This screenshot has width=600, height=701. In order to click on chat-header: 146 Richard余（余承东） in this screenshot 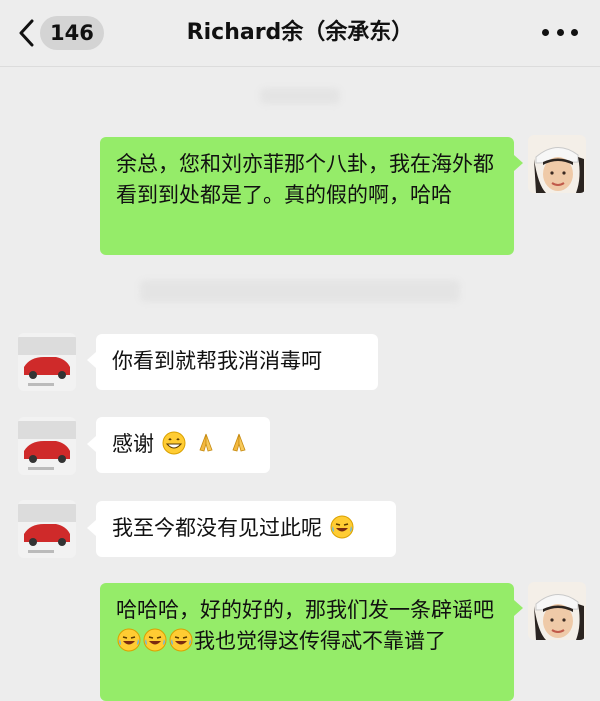, I will do `click(300, 33)`.